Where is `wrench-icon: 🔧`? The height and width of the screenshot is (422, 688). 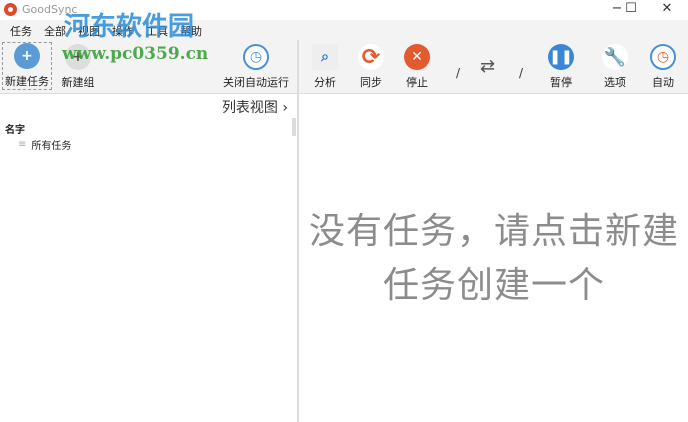 wrench-icon: 🔧 is located at coordinates (615, 57).